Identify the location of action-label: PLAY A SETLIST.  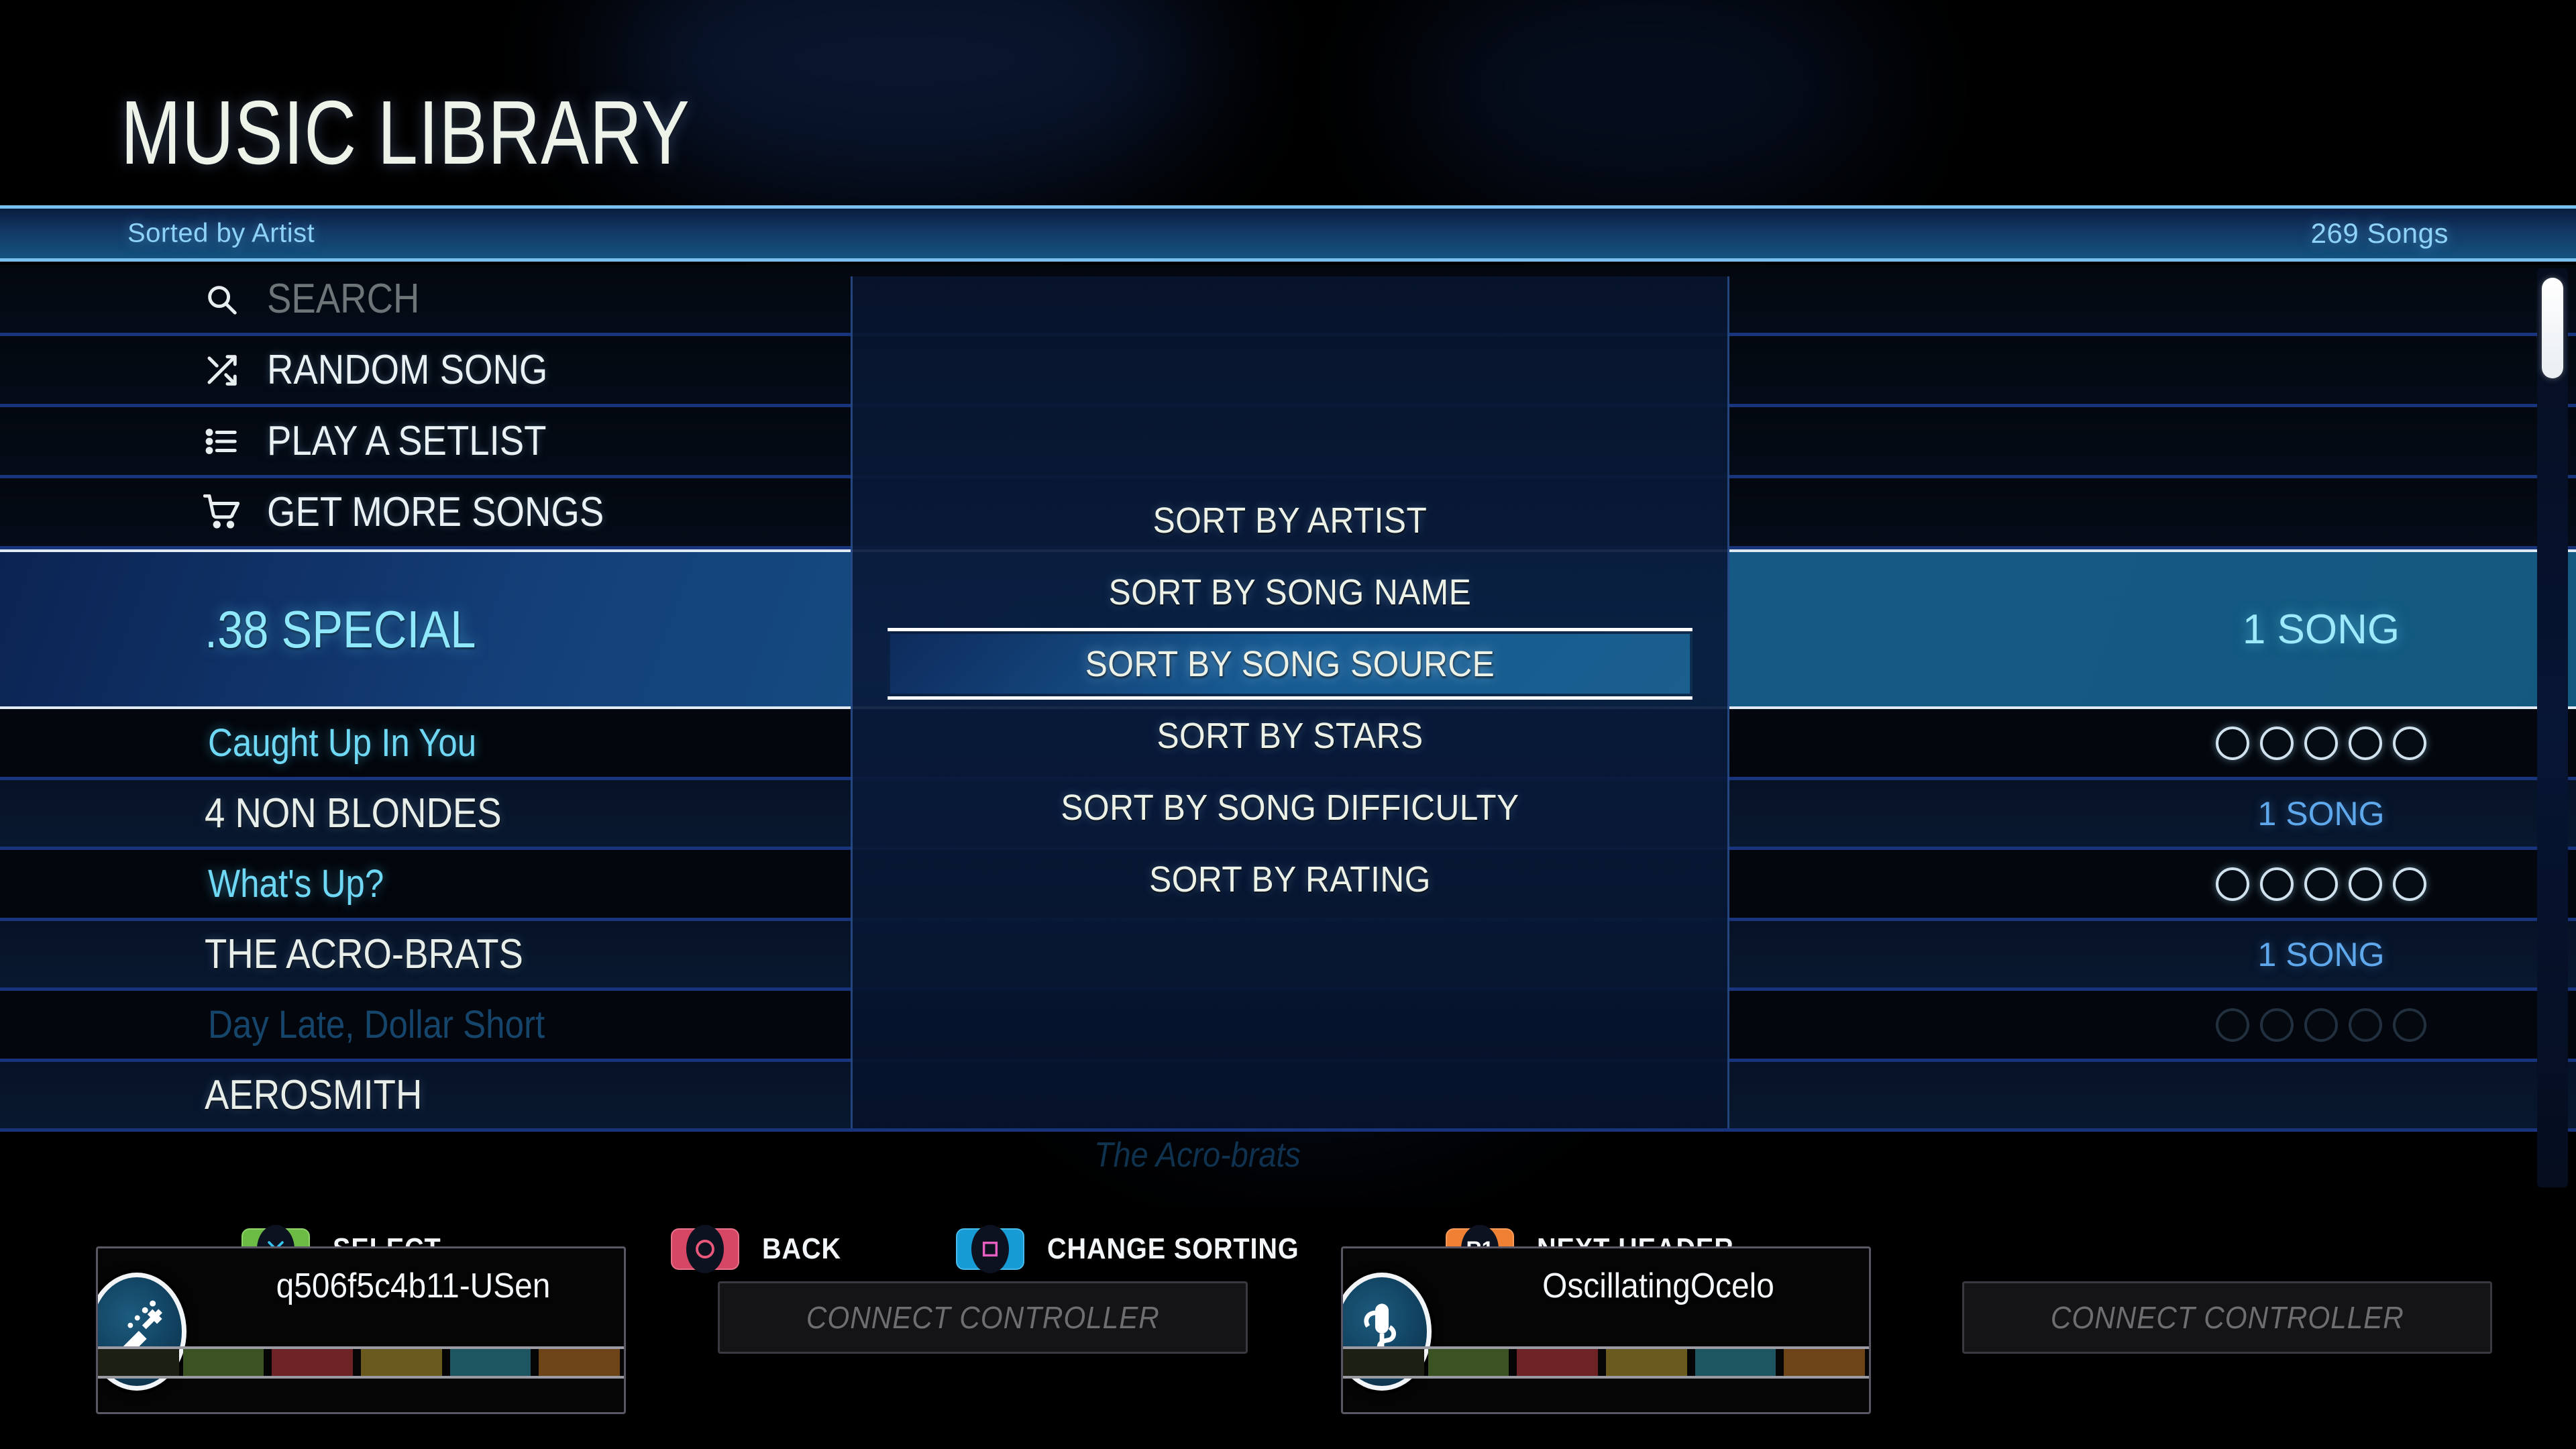
(407, 441).